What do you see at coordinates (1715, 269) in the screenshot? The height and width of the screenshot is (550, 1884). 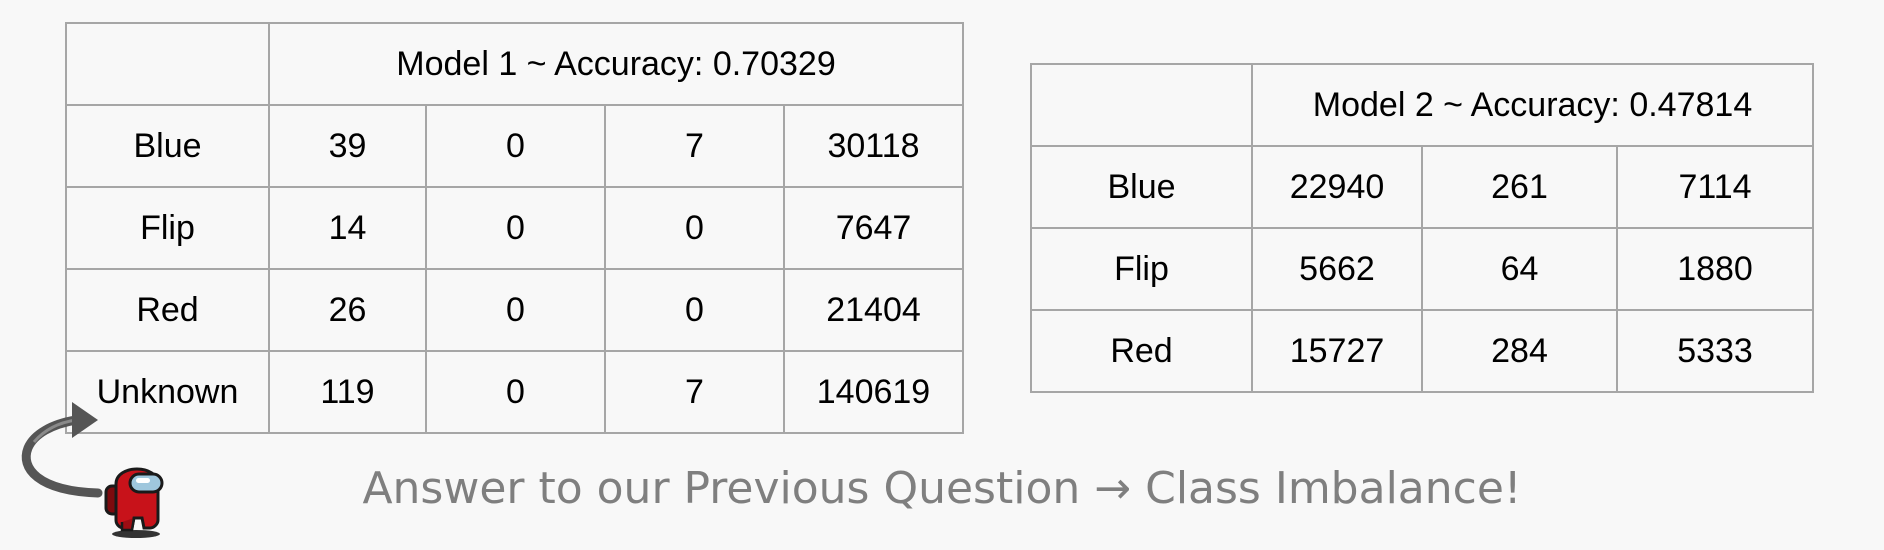 I see `table-cell: 1880` at bounding box center [1715, 269].